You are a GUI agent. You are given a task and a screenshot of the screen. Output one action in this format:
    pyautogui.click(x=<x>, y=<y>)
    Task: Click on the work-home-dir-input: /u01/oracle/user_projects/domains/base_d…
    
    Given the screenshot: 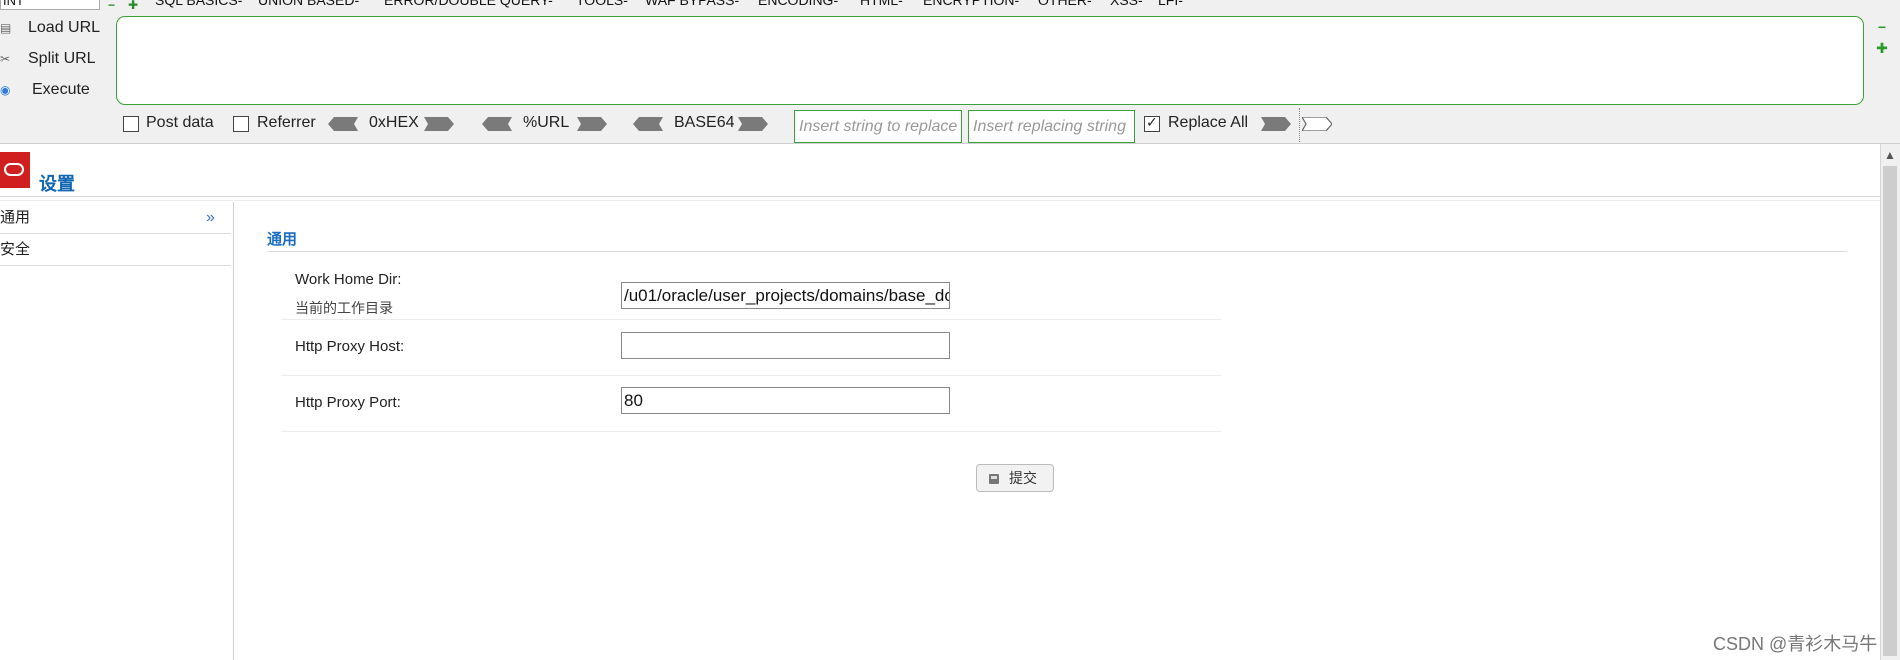 What is the action you would take?
    pyautogui.click(x=785, y=295)
    